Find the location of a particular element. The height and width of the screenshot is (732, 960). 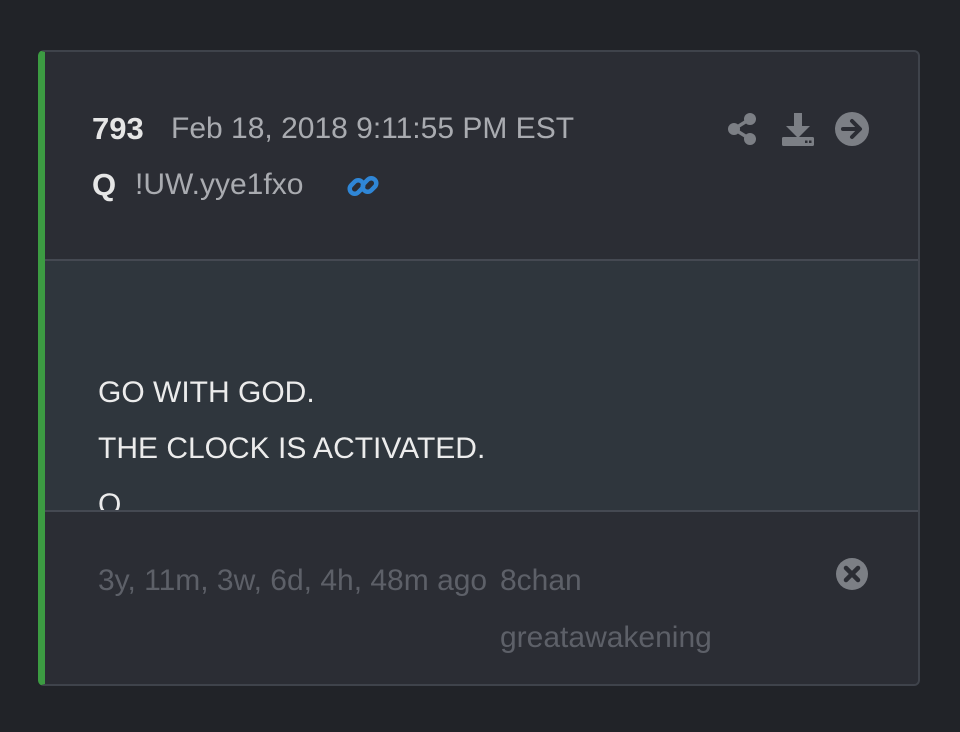

post-body-line: THE CLOCK IS ACTIVATED. is located at coordinates (292, 448).